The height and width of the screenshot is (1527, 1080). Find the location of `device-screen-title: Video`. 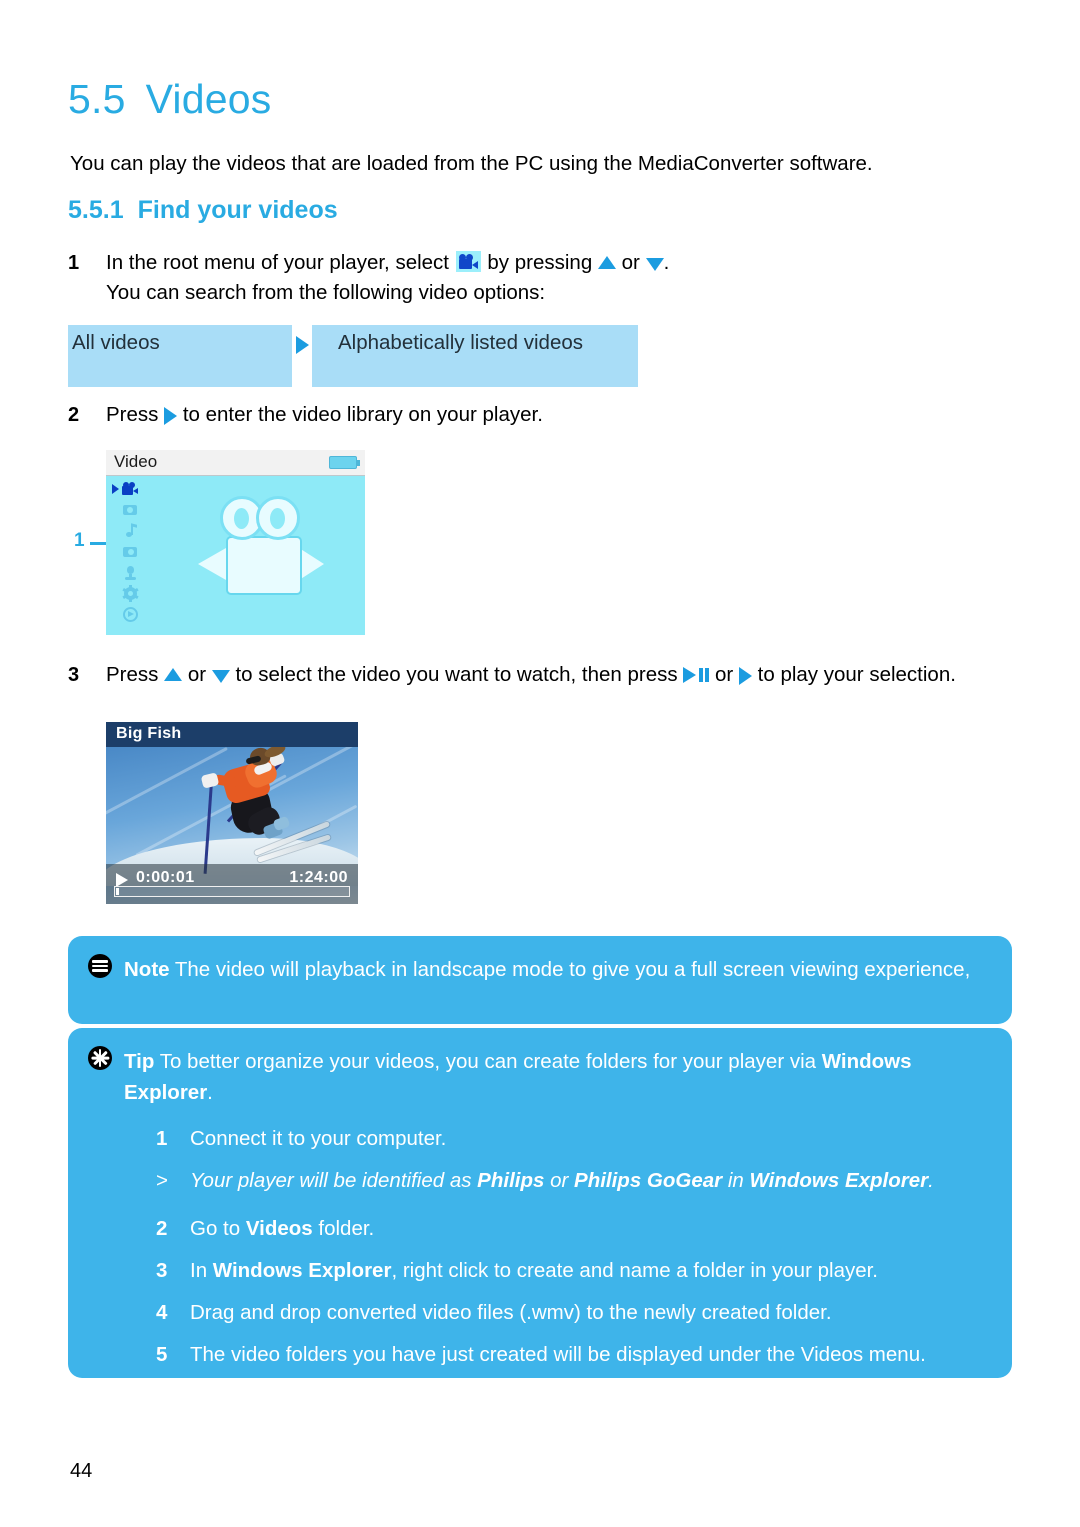

device-screen-title: Video is located at coordinates (136, 461).